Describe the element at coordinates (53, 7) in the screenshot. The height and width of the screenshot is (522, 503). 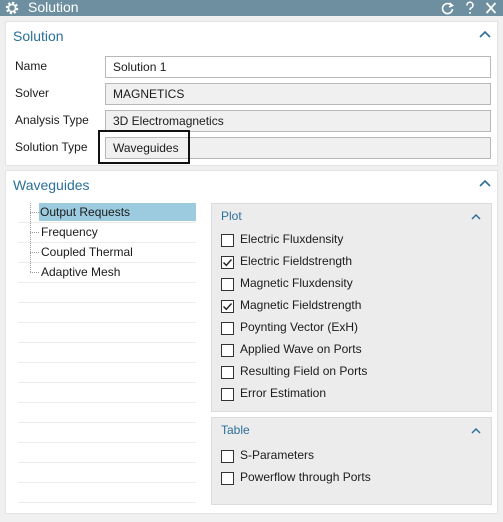
I see `window-title: Solution` at that location.